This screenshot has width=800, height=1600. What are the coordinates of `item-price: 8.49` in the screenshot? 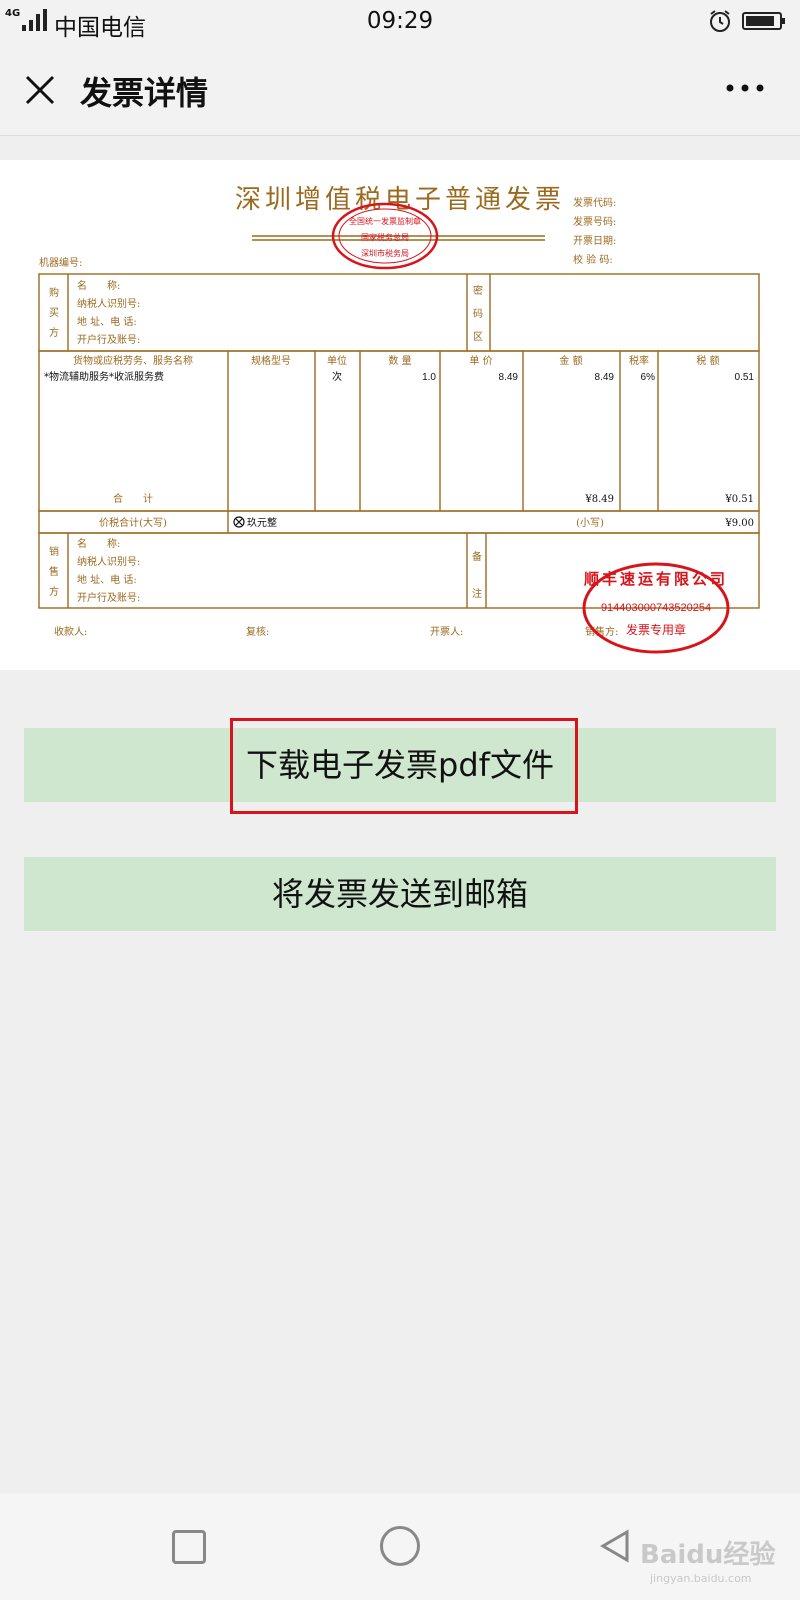 It's located at (509, 377).